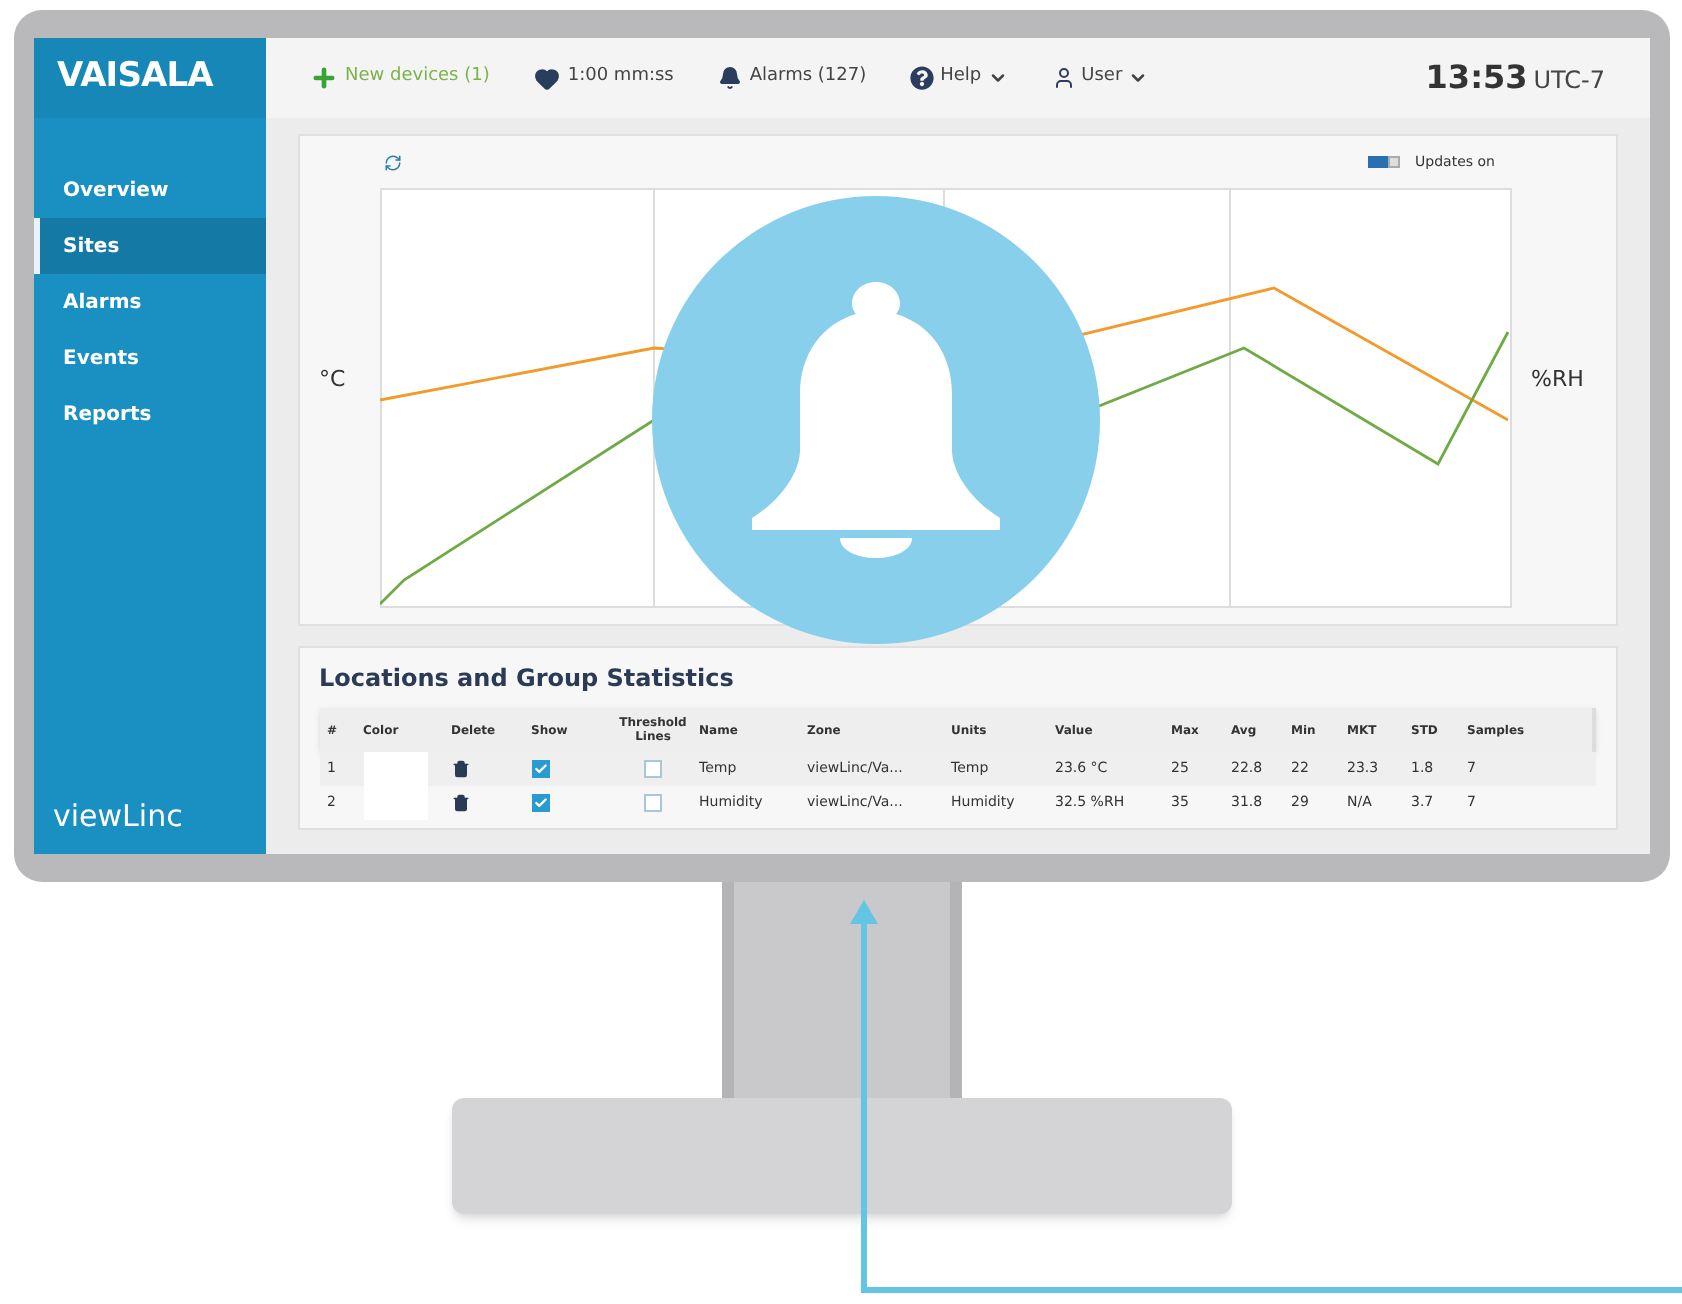 Image resolution: width=1682 pixels, height=1304 pixels. I want to click on user-button: User, so click(1100, 78).